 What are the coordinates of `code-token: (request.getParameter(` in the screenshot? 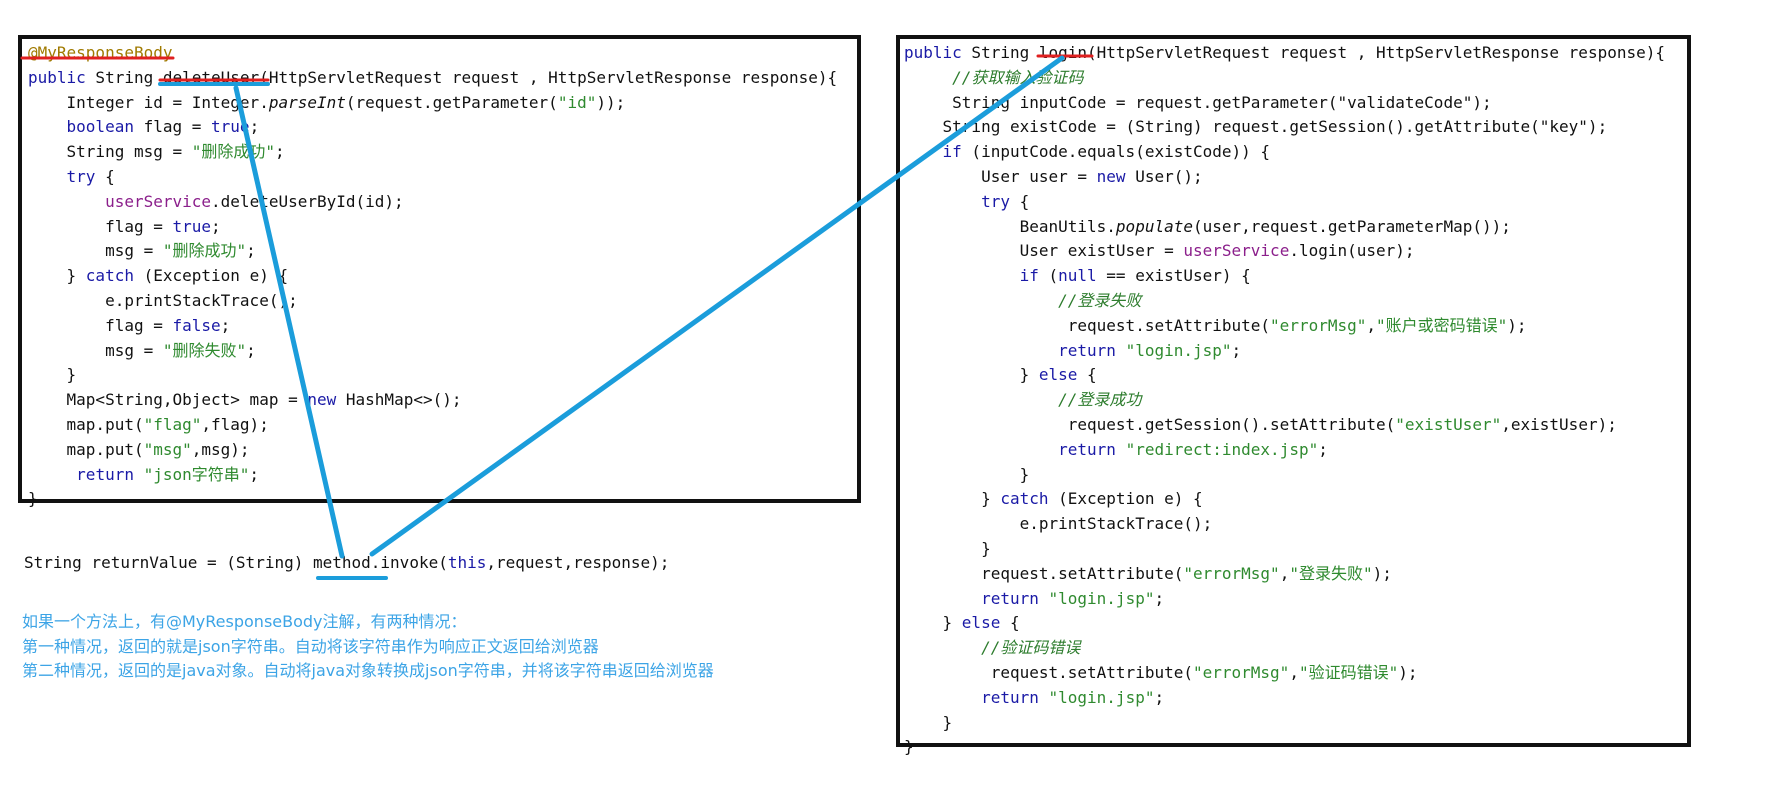 It's located at (451, 102).